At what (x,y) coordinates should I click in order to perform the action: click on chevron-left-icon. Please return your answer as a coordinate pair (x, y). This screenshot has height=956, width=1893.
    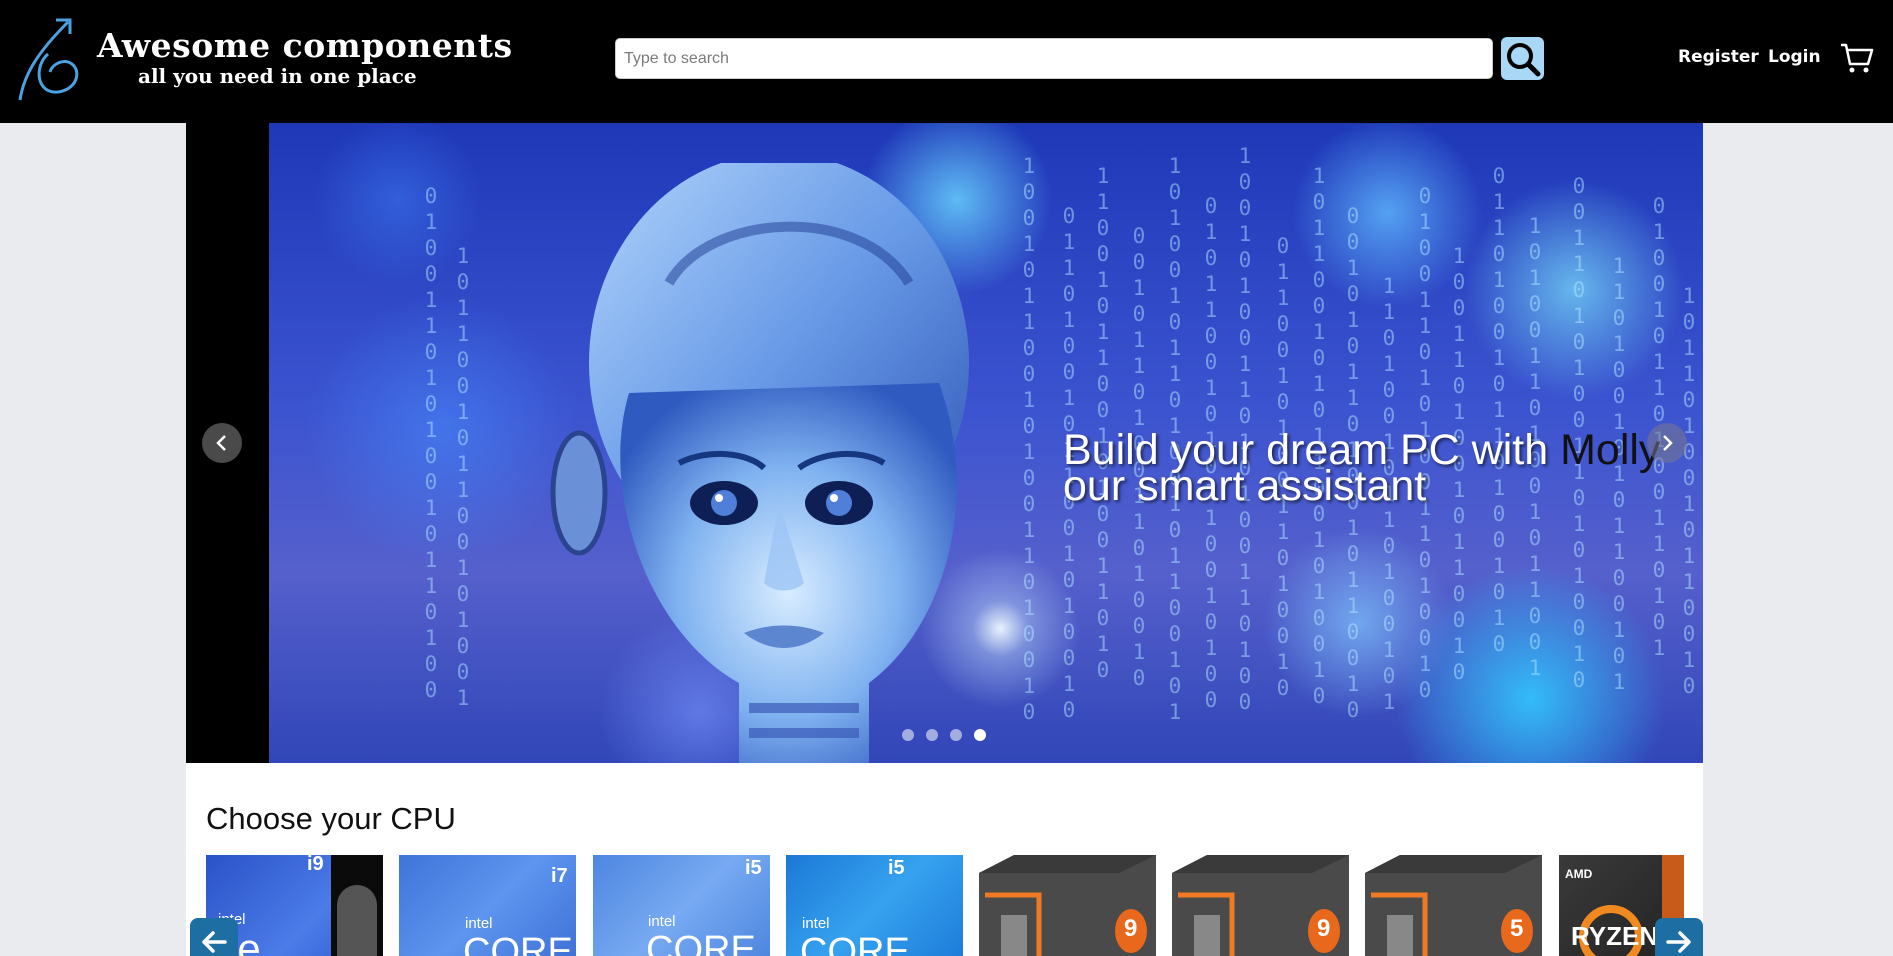
    Looking at the image, I should click on (221, 443).